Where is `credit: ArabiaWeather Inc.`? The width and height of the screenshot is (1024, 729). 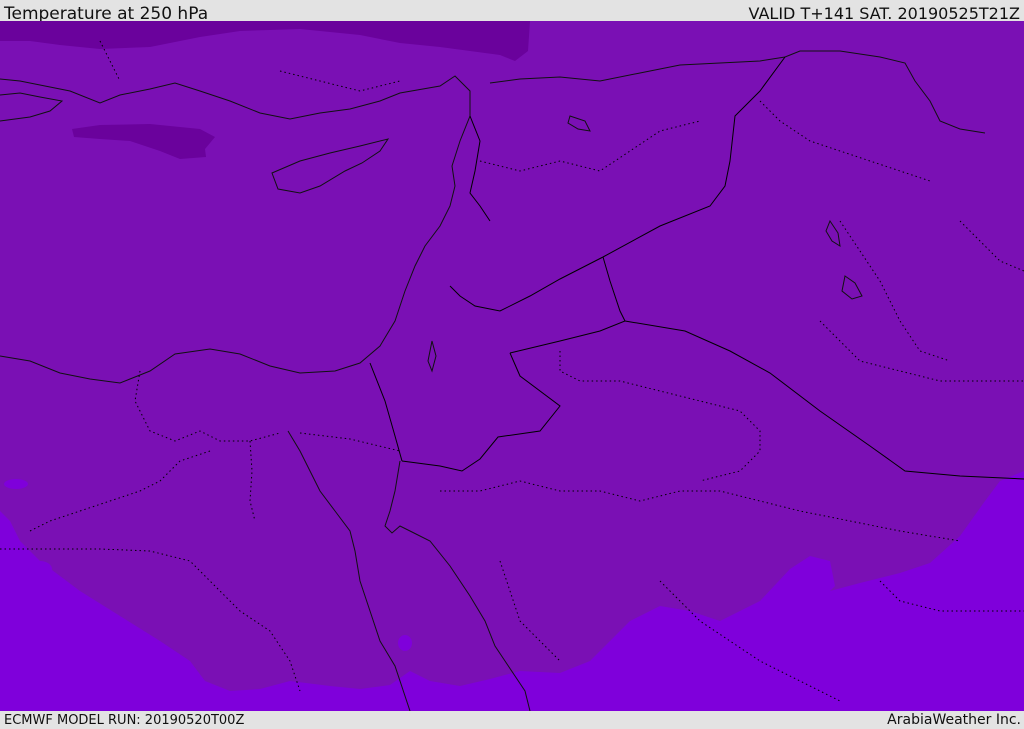
credit: ArabiaWeather Inc. is located at coordinates (954, 720).